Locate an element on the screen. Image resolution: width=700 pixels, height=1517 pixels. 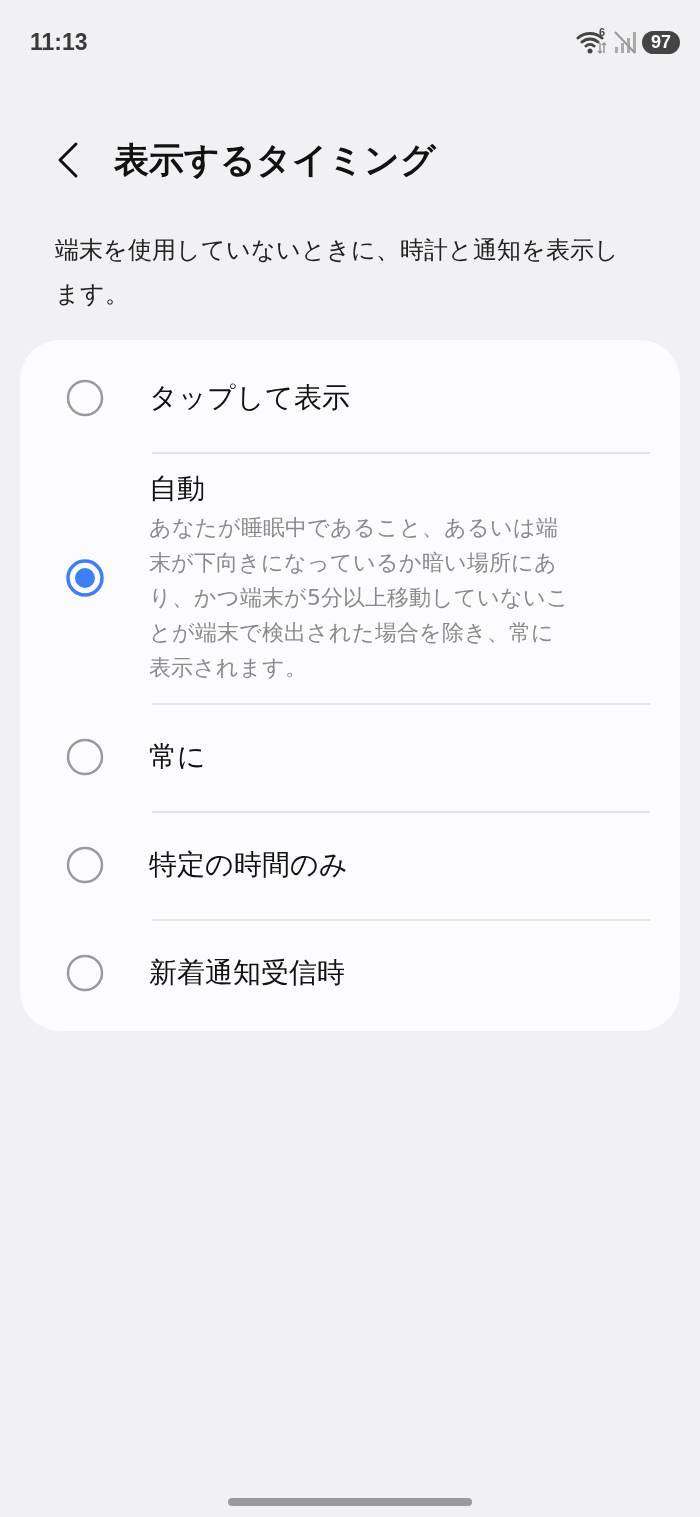
option-summary: あなたが睡眠中であること、あるいは端末が下向きになっているか暗い場所にあり、かつ端末が5分以上移動していないことが端末で検出された場合を除き、常に表示されます。 is located at coordinates (359, 598).